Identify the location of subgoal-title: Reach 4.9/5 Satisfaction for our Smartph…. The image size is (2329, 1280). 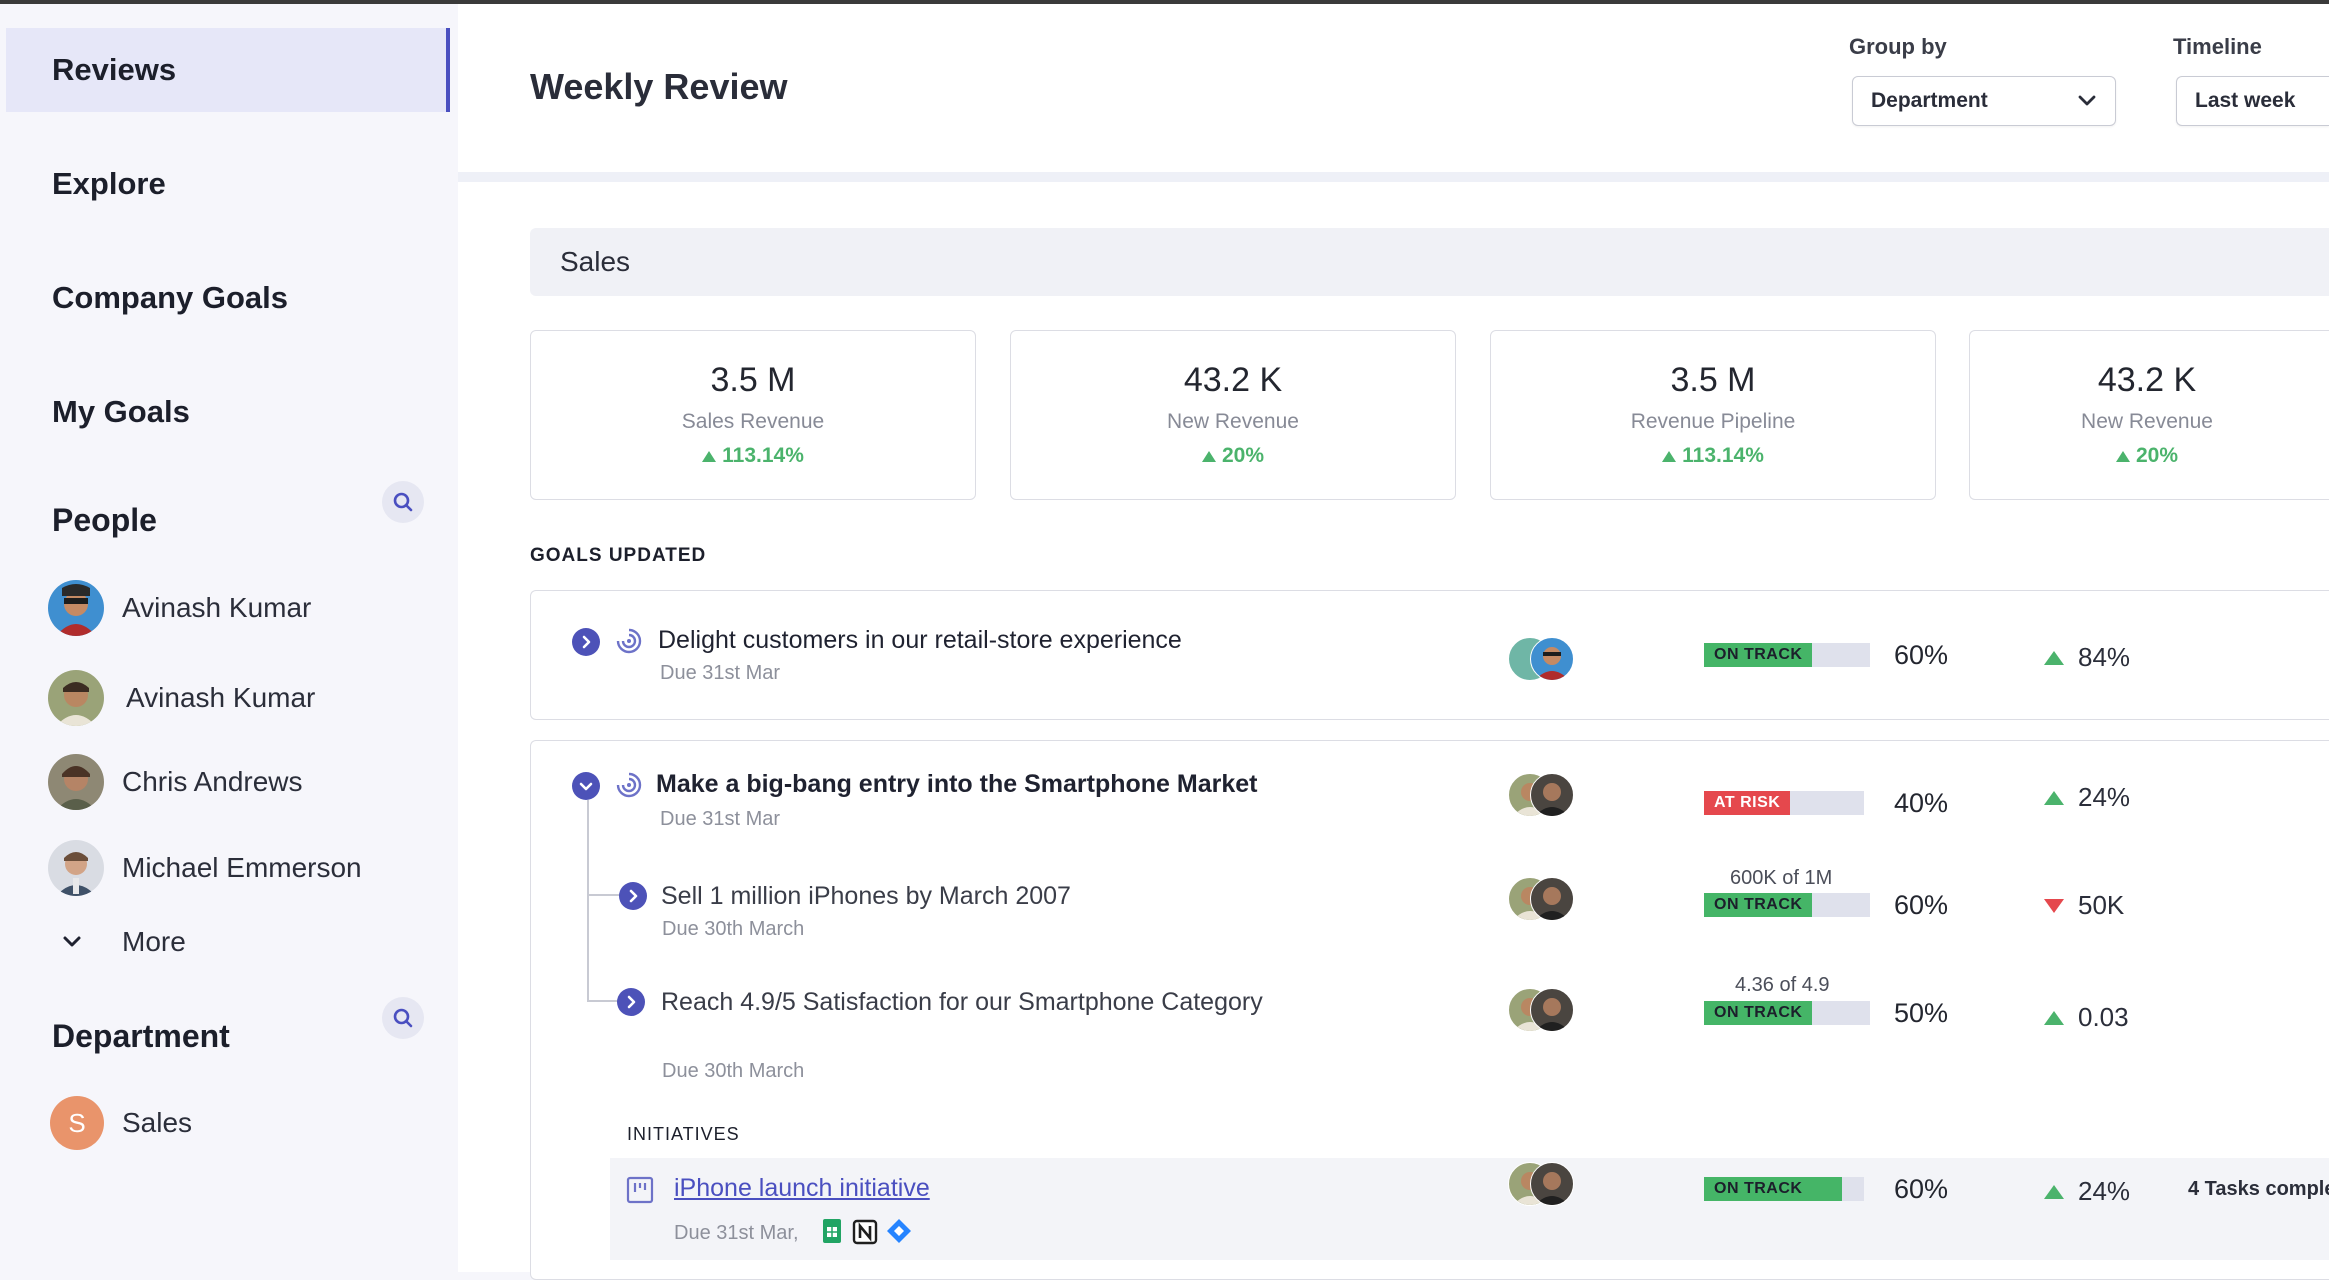
(962, 1002).